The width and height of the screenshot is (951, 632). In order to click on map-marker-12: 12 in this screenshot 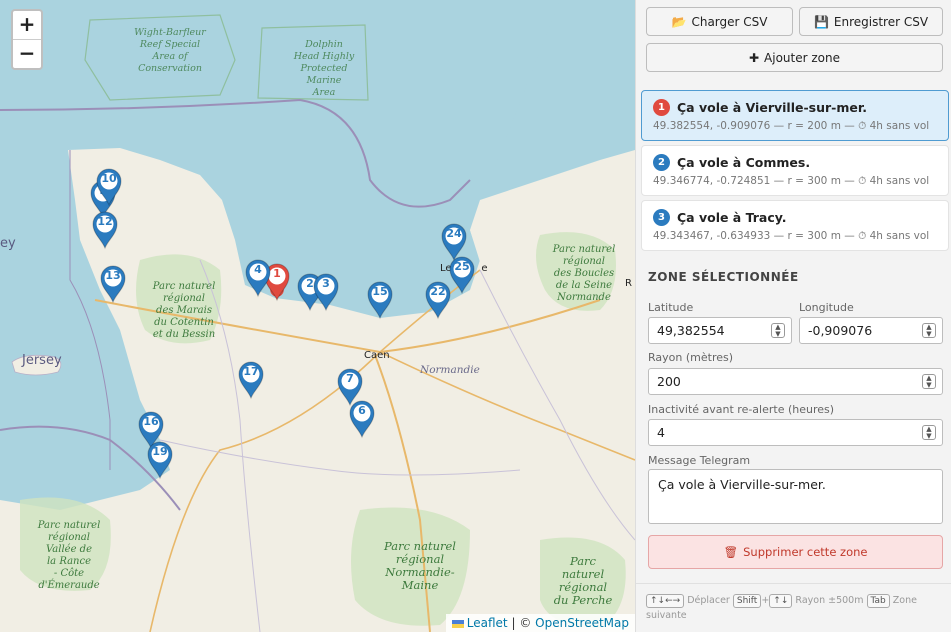, I will do `click(105, 230)`.